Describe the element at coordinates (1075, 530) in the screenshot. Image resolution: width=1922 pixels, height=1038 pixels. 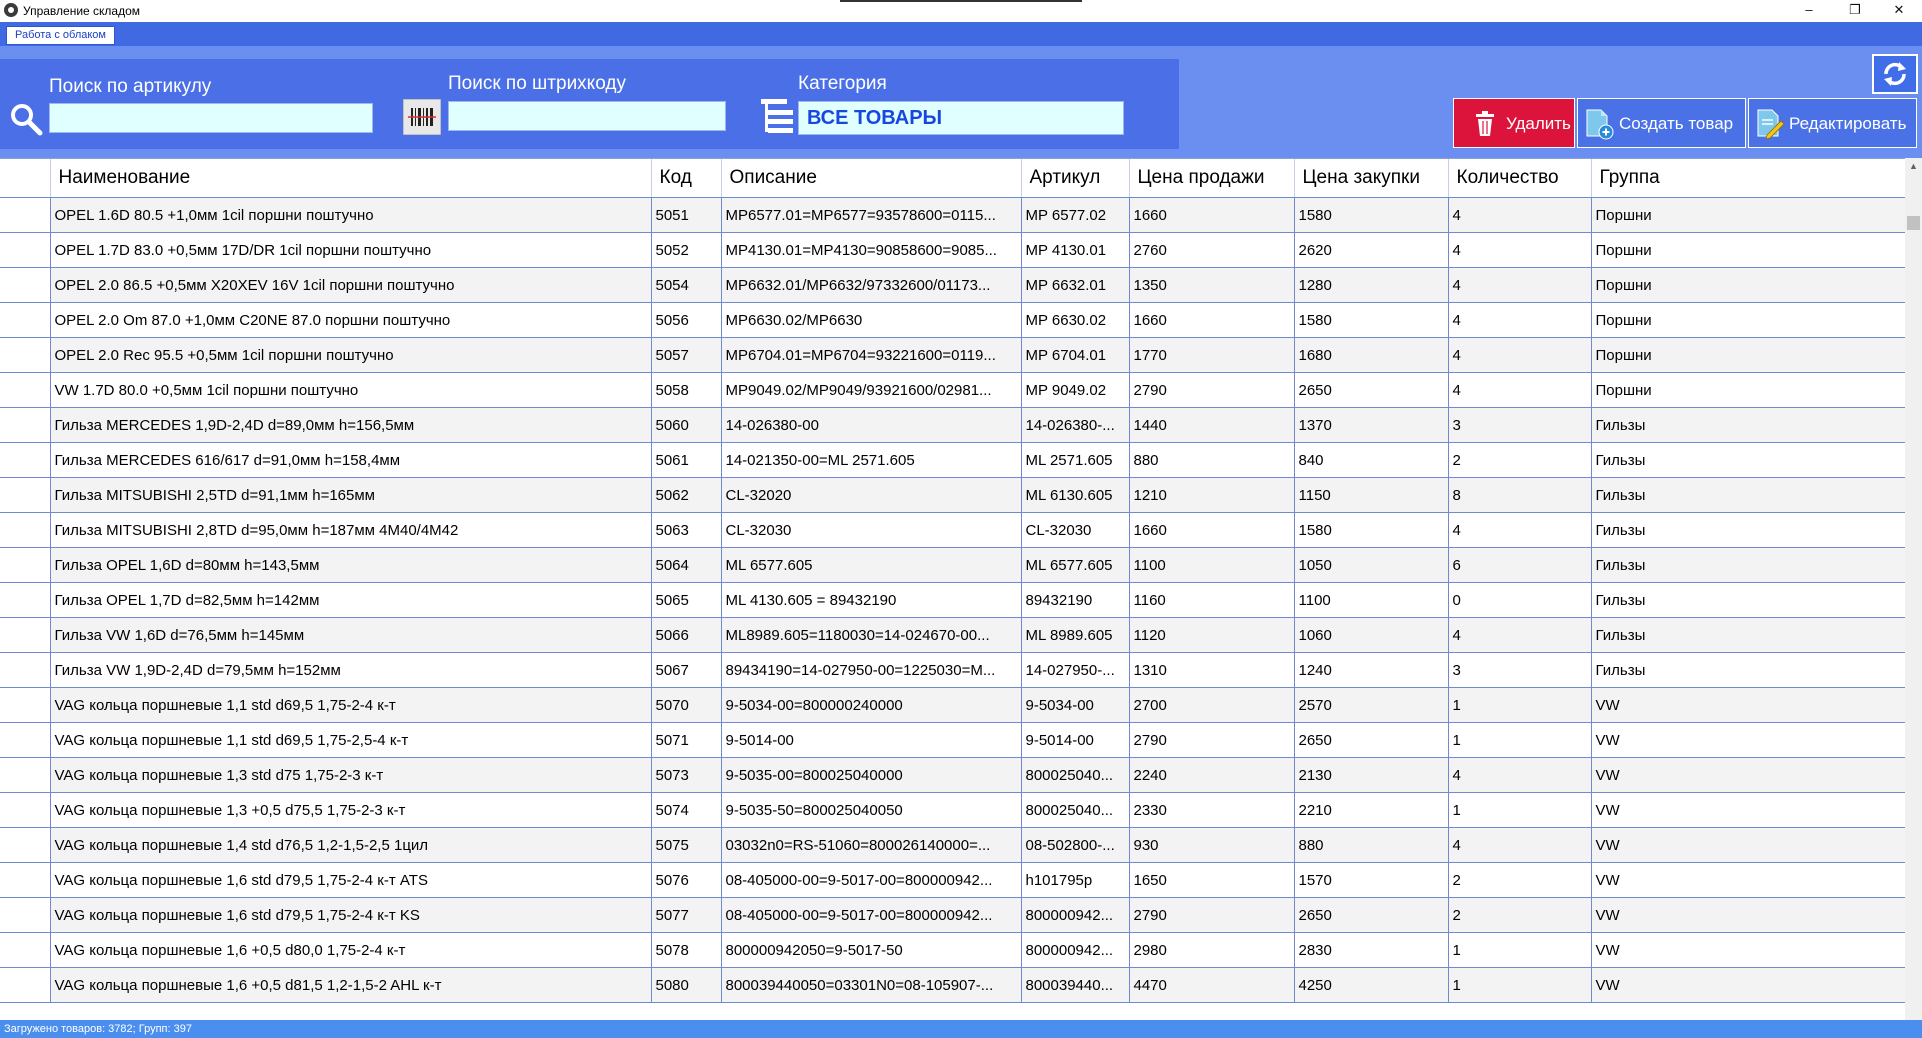
I see `cell-article: CL-32030` at that location.